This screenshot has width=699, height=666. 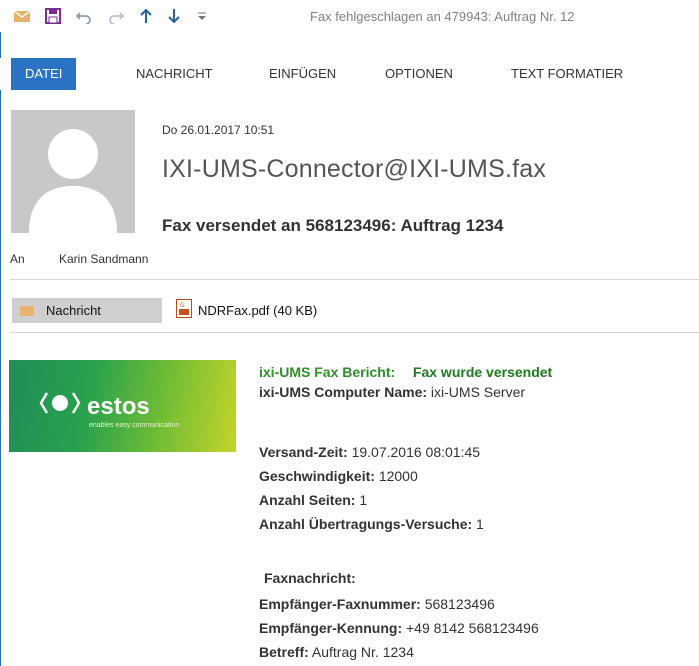 I want to click on attempts-label: Anzahl Übertragungs-Versuche:, so click(x=366, y=524).